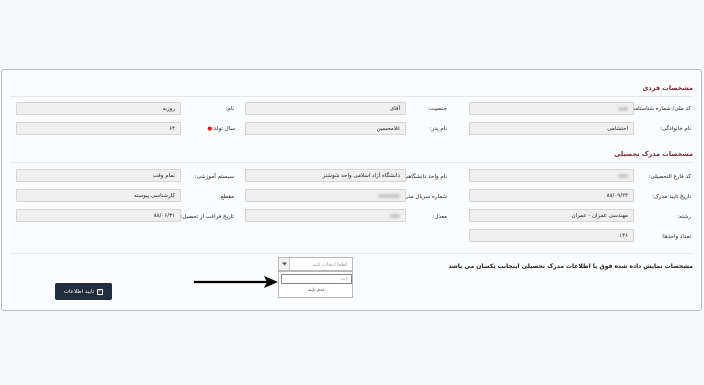  Describe the element at coordinates (684, 217) in the screenshot. I see `major-label: رشته:` at that location.